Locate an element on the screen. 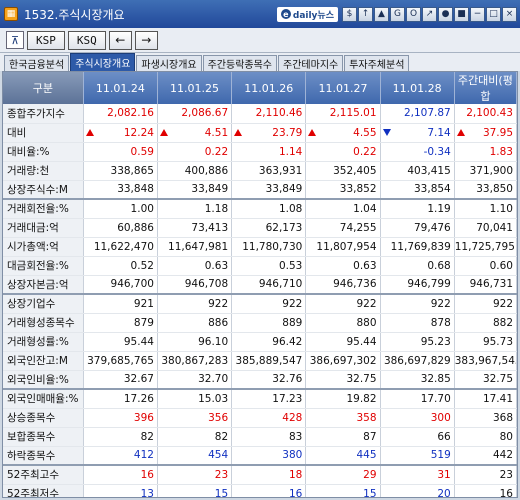 This screenshot has height=500, width=520. table-cell: 80 is located at coordinates (485, 437).